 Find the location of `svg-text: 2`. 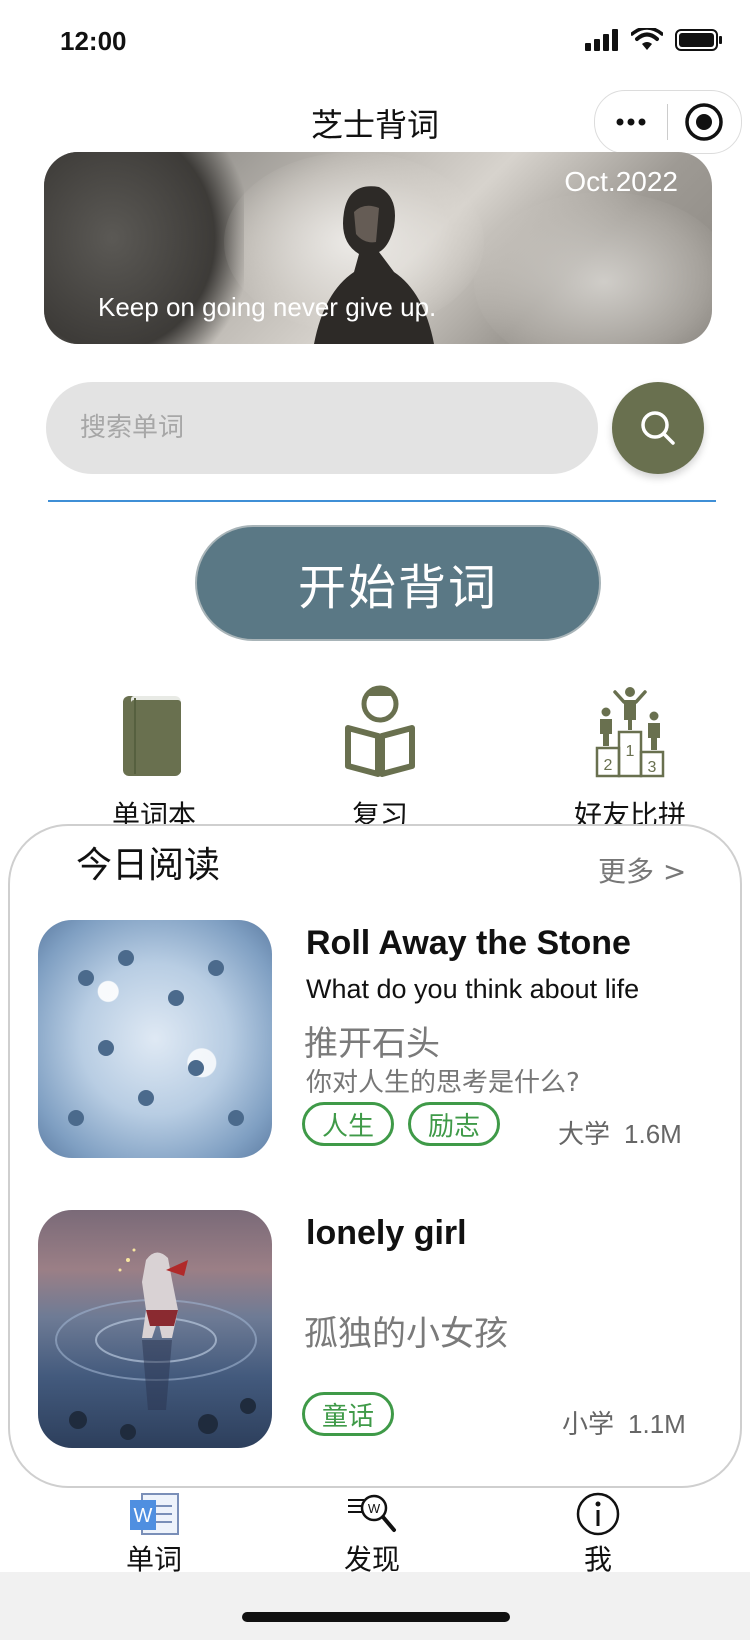

svg-text: 2 is located at coordinates (608, 765).